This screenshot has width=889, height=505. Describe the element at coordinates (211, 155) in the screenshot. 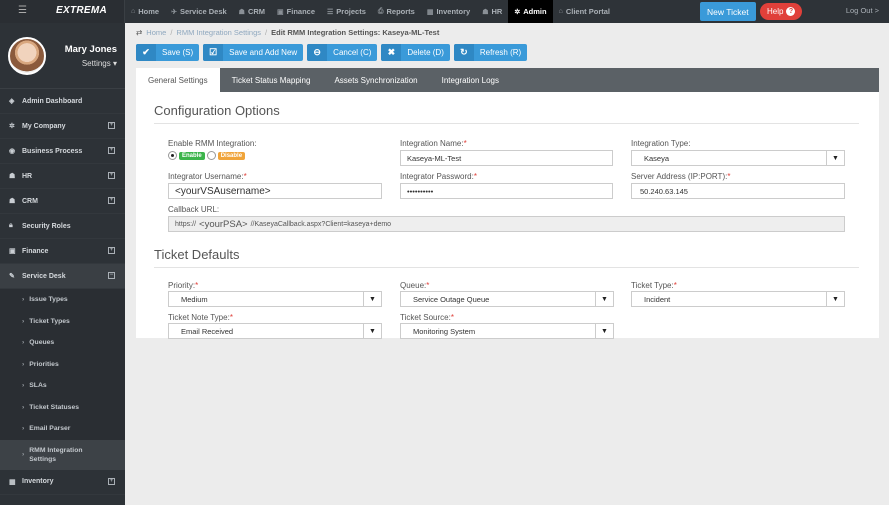

I see `disable-radio` at that location.